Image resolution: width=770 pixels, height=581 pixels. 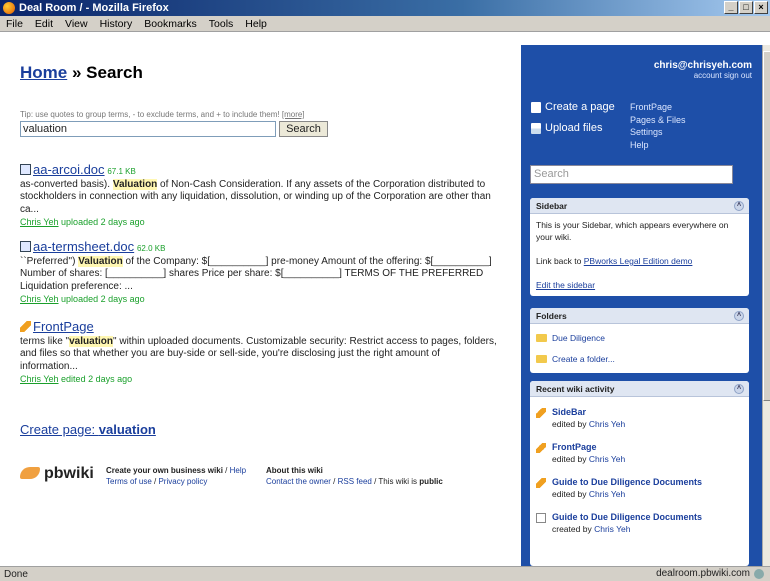 I want to click on result-action: edited 2 days ago, so click(x=97, y=379).